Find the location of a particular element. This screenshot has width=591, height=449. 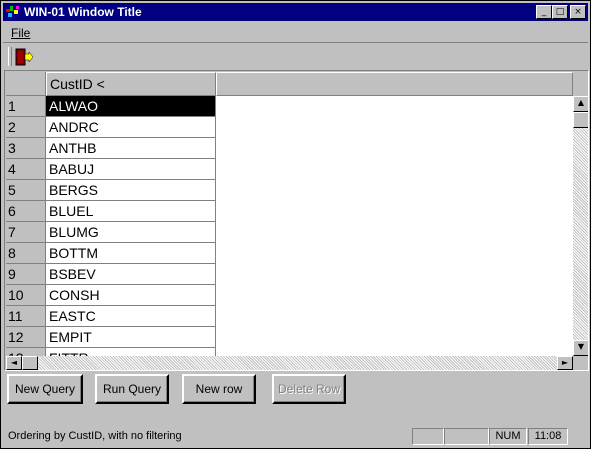

grid-corner is located at coordinates (26, 84).